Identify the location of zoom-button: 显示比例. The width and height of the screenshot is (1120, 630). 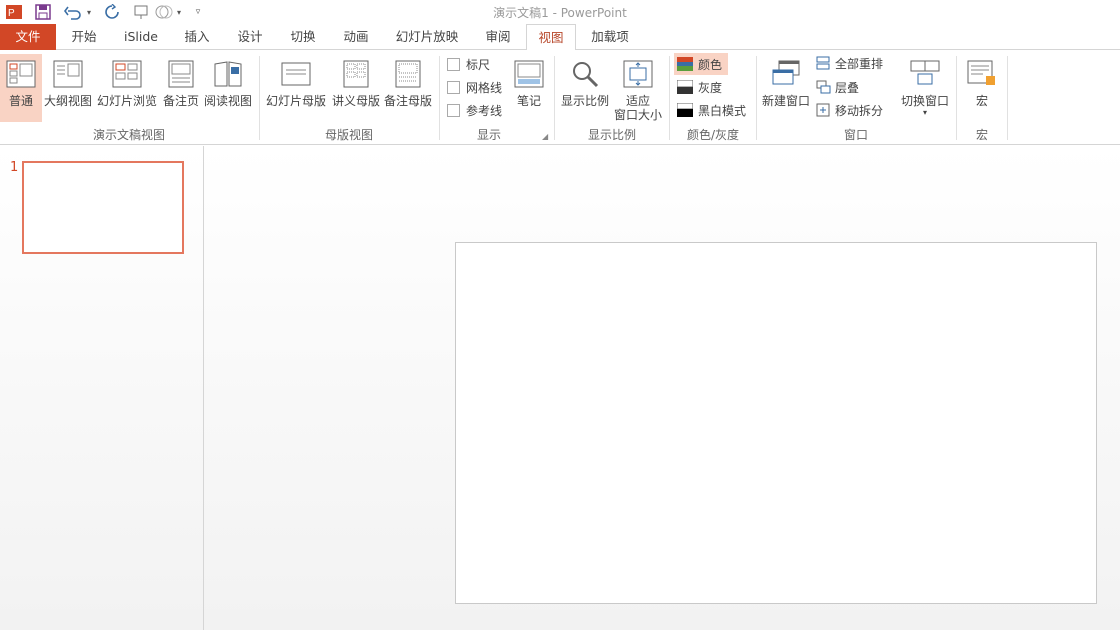
(585, 86).